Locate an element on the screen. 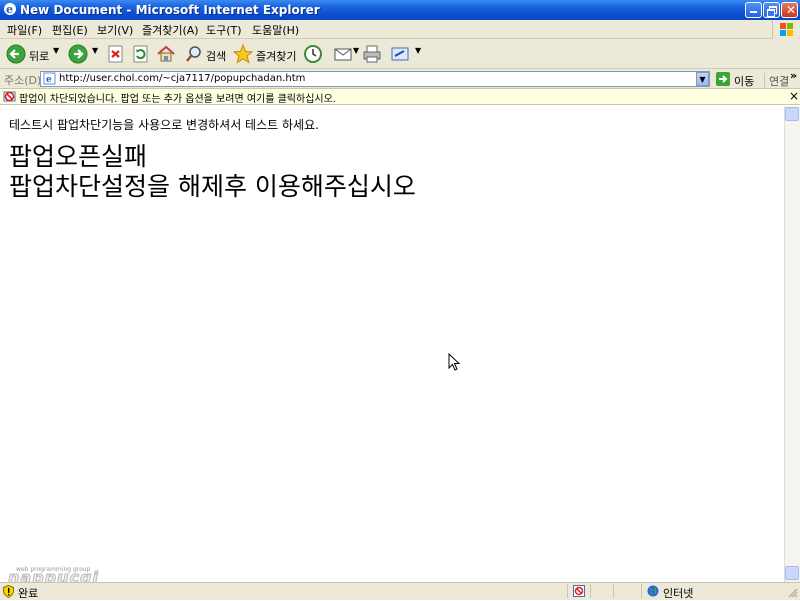 The image size is (800, 601). windows-logo is located at coordinates (785, 29).